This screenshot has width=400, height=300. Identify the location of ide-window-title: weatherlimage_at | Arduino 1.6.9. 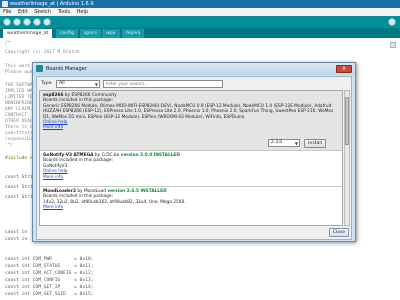
(52, 4).